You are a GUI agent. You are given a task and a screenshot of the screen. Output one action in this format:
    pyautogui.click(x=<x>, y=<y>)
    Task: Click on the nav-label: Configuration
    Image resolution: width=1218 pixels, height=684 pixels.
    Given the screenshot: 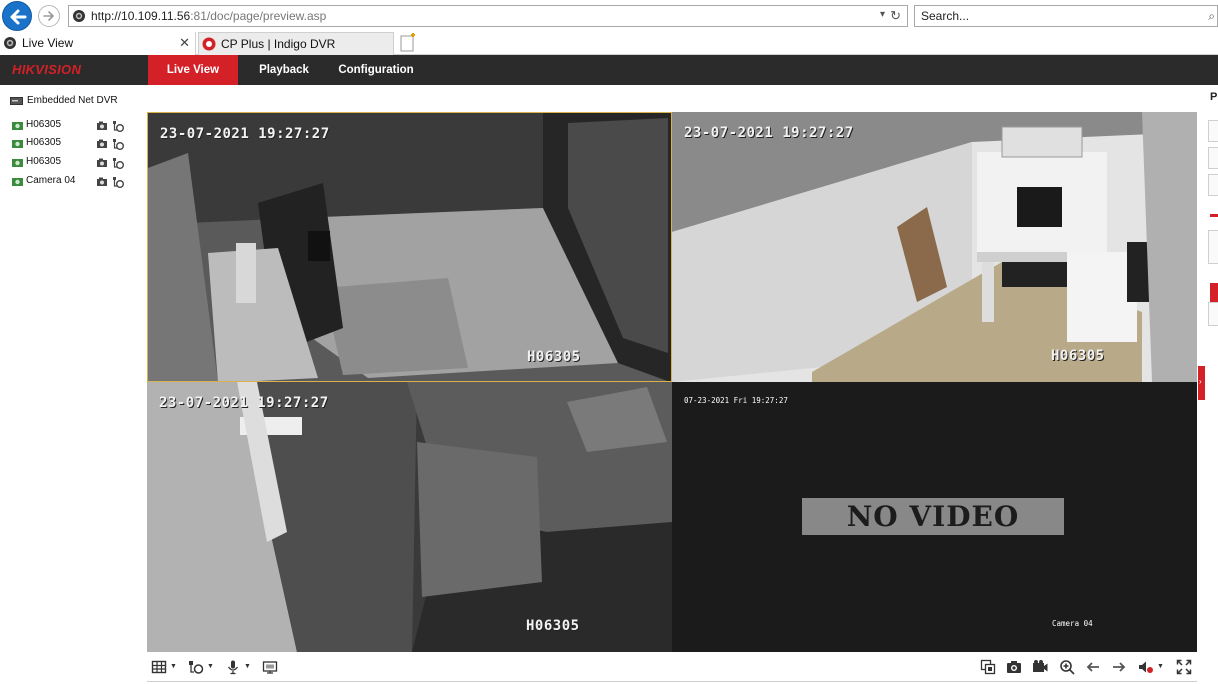 What is the action you would take?
    pyautogui.click(x=376, y=70)
    